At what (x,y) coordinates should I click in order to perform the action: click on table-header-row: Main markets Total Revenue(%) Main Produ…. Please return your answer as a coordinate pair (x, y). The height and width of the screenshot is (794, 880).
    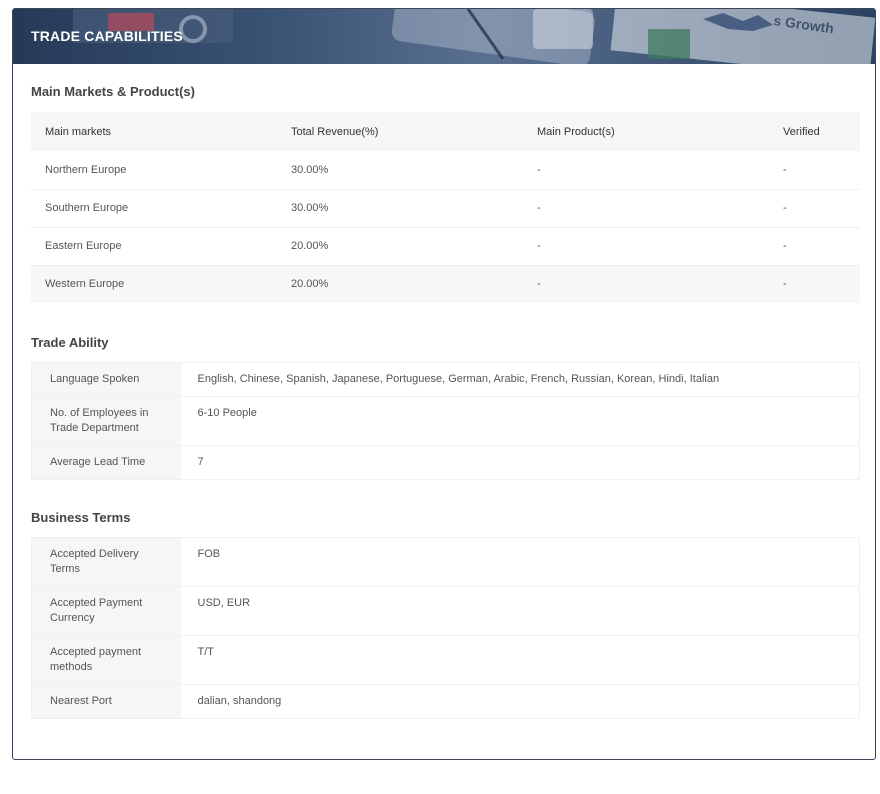
    Looking at the image, I should click on (445, 131).